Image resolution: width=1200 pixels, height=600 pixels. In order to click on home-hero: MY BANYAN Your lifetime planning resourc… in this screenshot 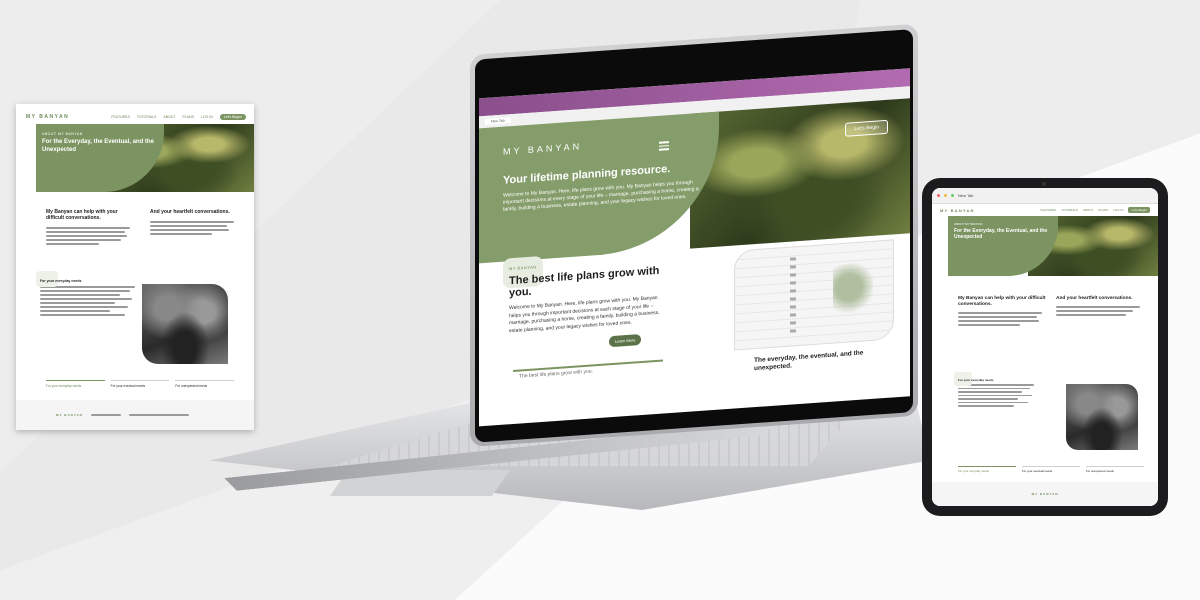, I will do `click(694, 181)`.